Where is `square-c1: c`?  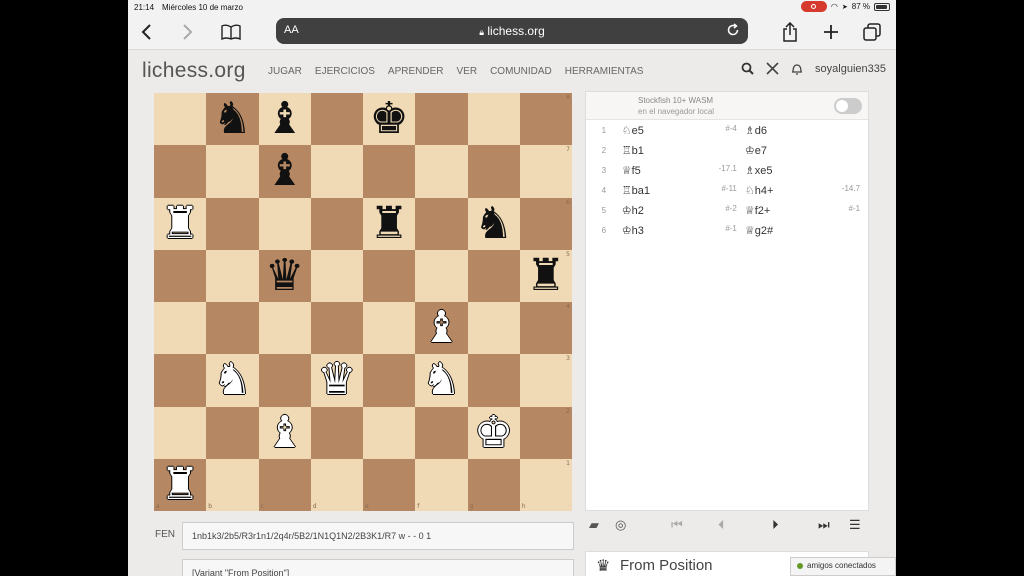 square-c1: c is located at coordinates (284, 484).